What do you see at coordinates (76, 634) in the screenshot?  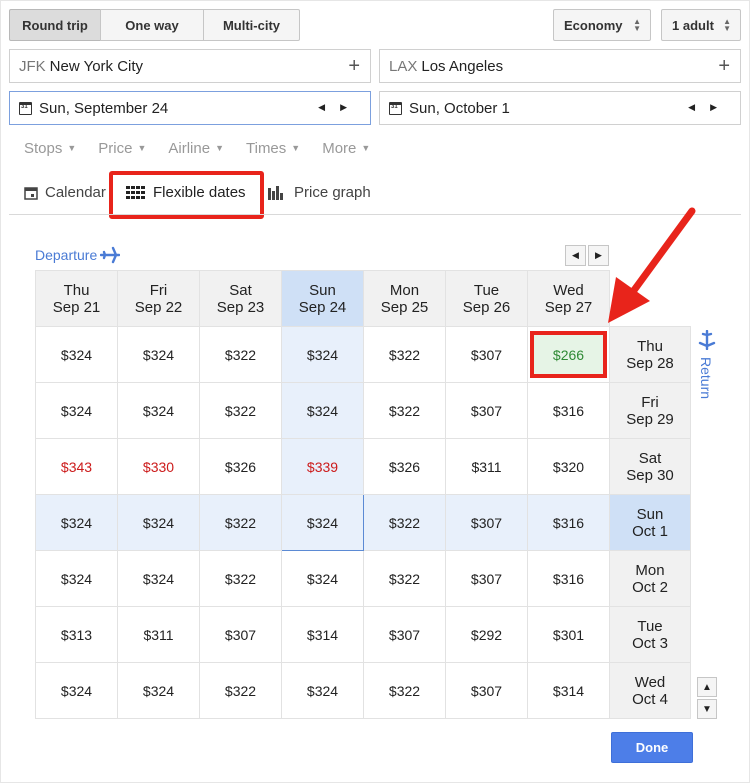 I see `price-cell: $313` at bounding box center [76, 634].